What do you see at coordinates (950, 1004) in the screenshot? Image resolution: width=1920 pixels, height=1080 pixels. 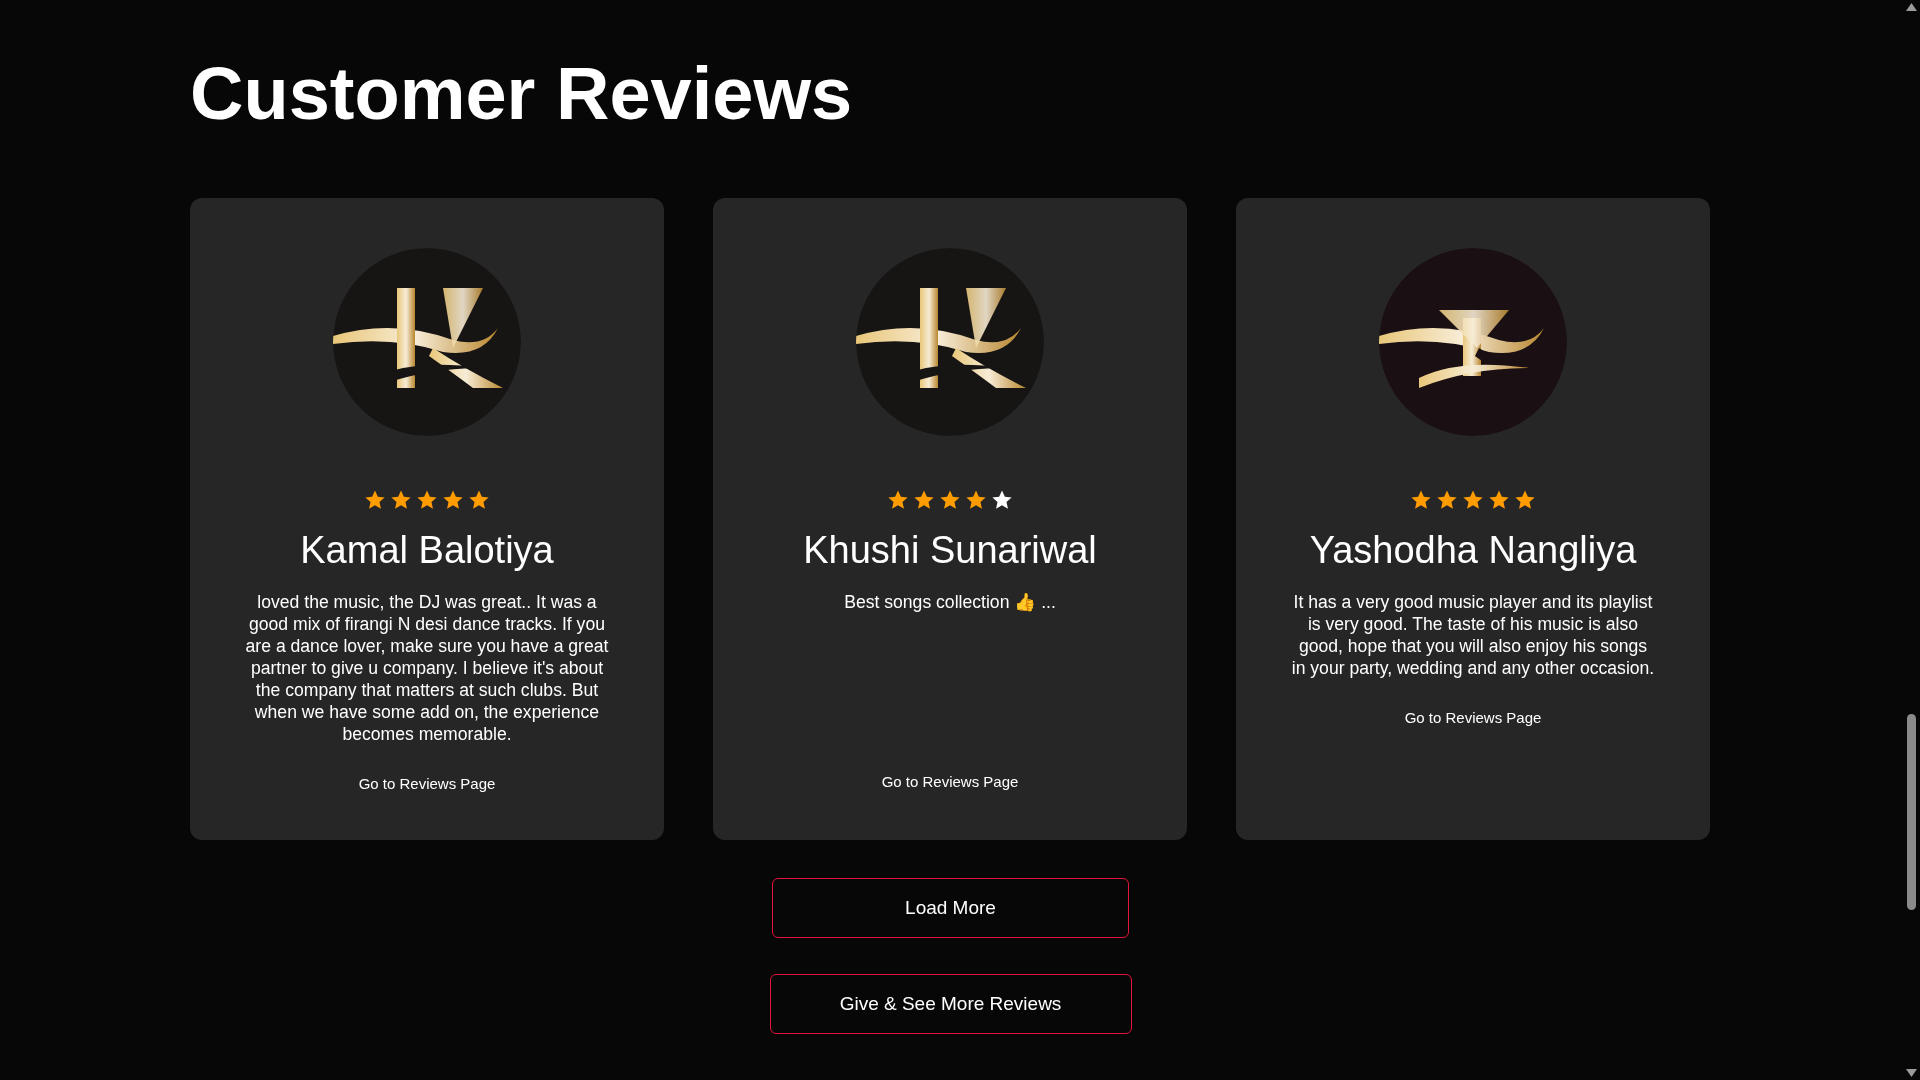 I see `reviews-button: Give & See More Reviews` at bounding box center [950, 1004].